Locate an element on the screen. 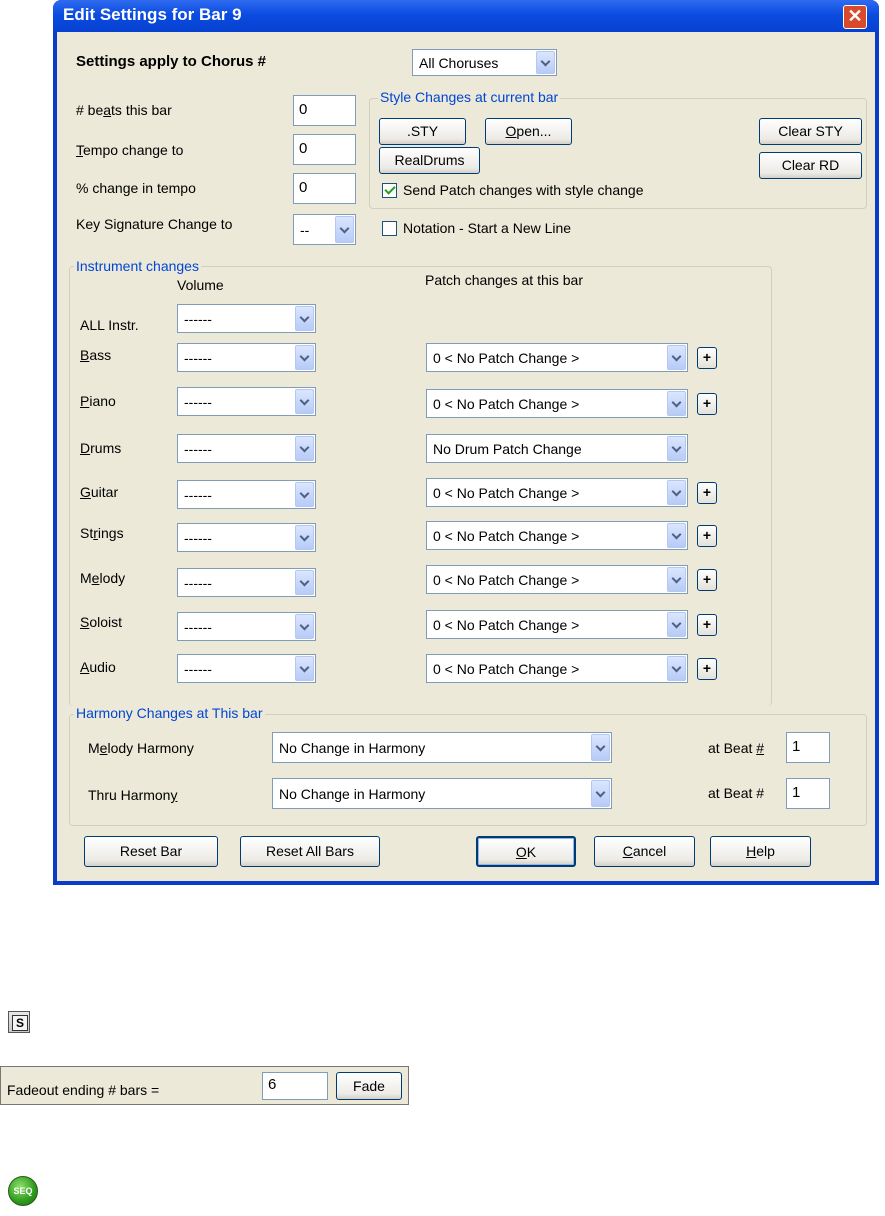 The width and height of the screenshot is (885, 1216). add-patch-button-bass: + is located at coordinates (707, 358).